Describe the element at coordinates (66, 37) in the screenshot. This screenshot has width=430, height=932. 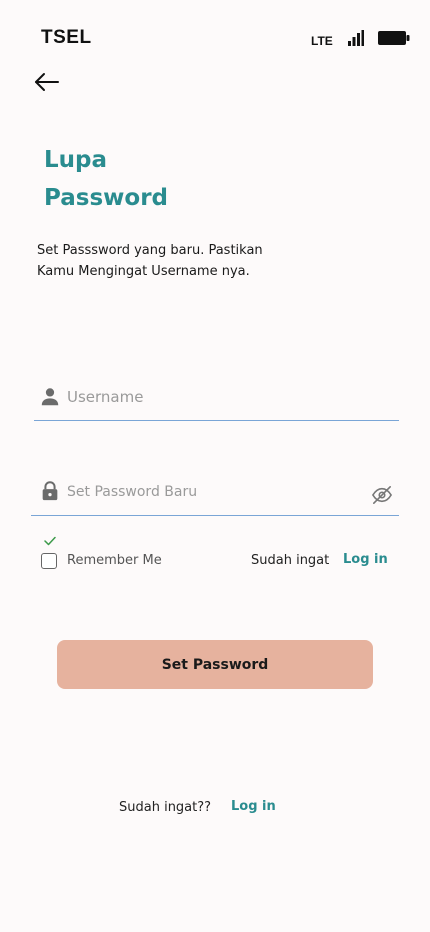
I see `carrier-name: TSEL` at that location.